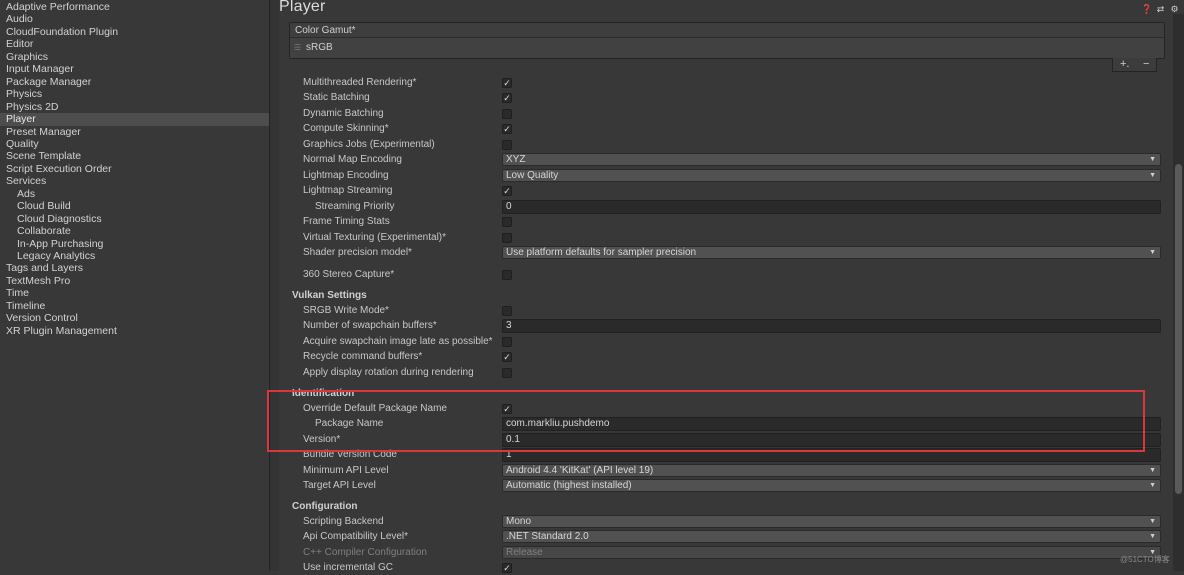  Describe the element at coordinates (134, 156) in the screenshot. I see `sidebar-item-scene-template: Scene Template` at that location.